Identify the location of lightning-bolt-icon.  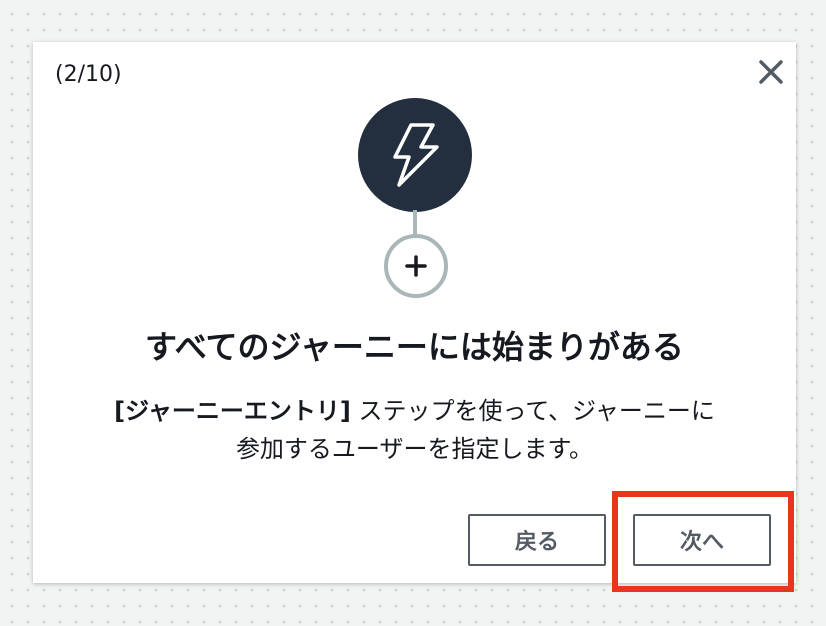
(416, 155).